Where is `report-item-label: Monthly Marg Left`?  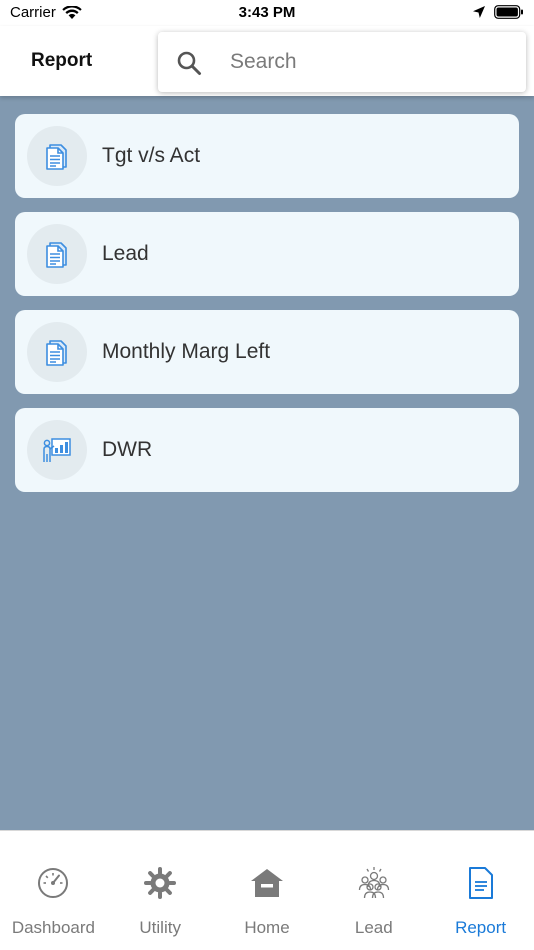 report-item-label: Monthly Marg Left is located at coordinates (186, 351).